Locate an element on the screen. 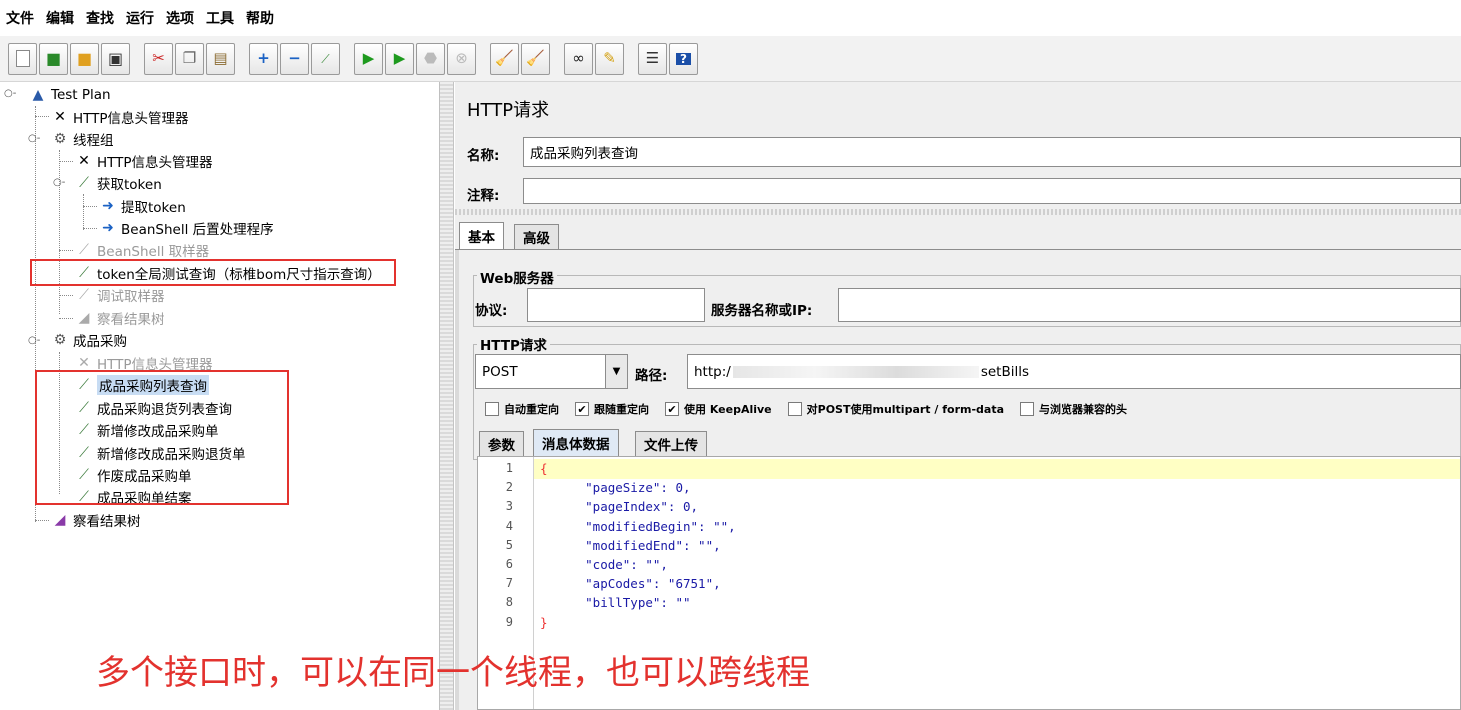 Image resolution: width=1461 pixels, height=710 pixels. menu-edit: 编辑 is located at coordinates (60, 18).